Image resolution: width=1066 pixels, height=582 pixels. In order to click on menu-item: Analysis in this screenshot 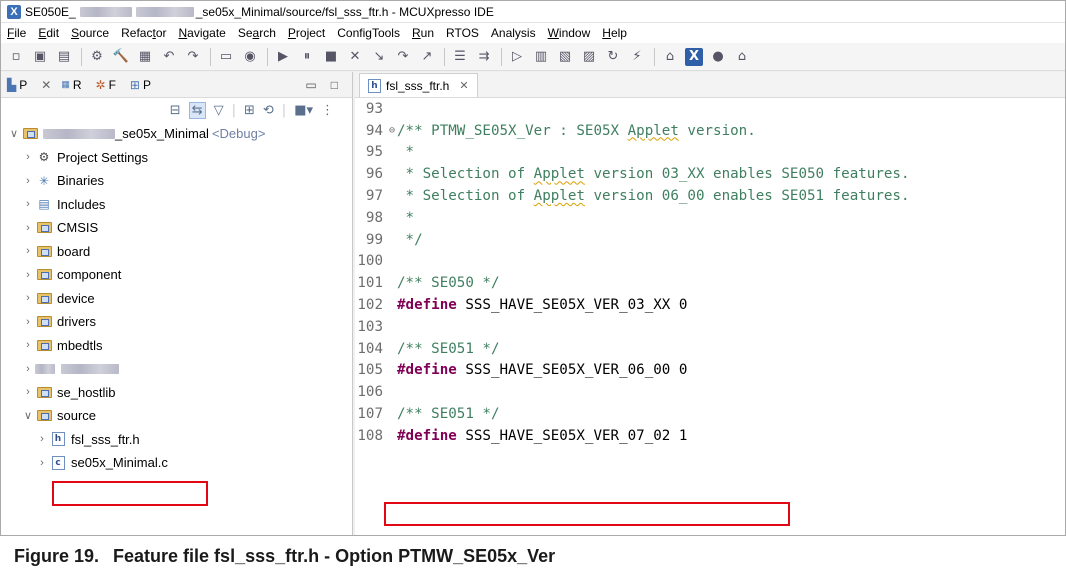, I will do `click(513, 33)`.